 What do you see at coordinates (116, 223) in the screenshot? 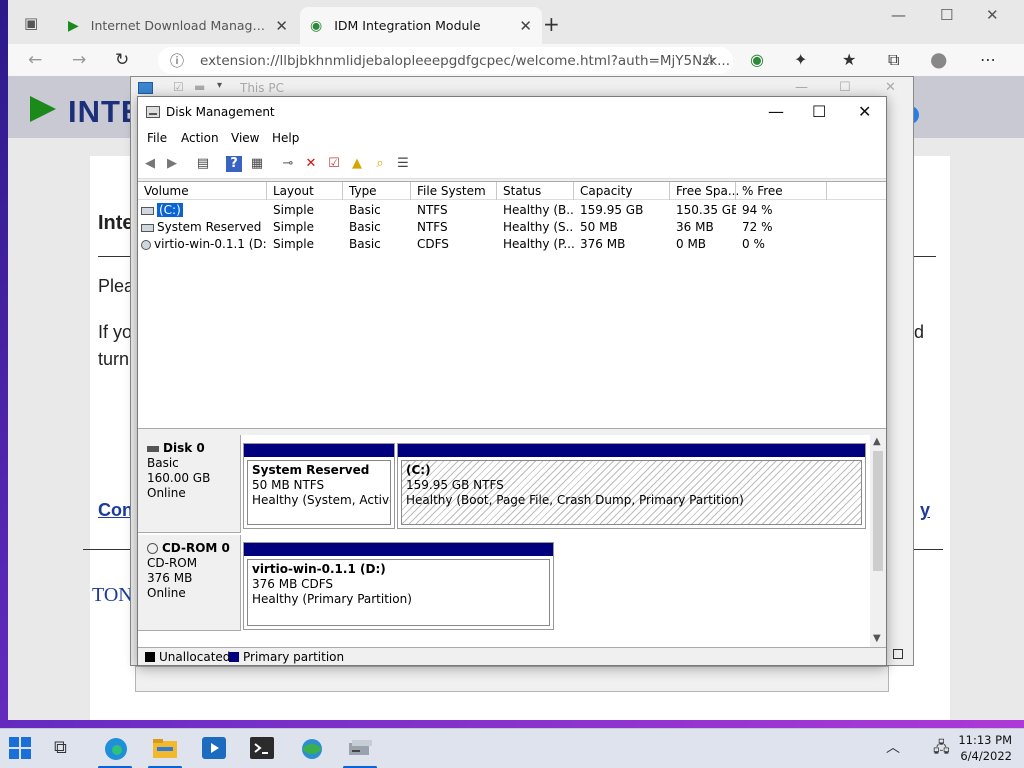
I see `page-heading: Inte` at bounding box center [116, 223].